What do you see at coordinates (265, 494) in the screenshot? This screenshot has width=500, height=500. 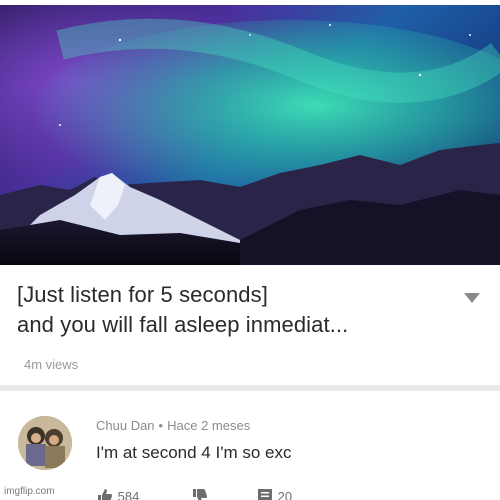 I see `comment-icon` at bounding box center [265, 494].